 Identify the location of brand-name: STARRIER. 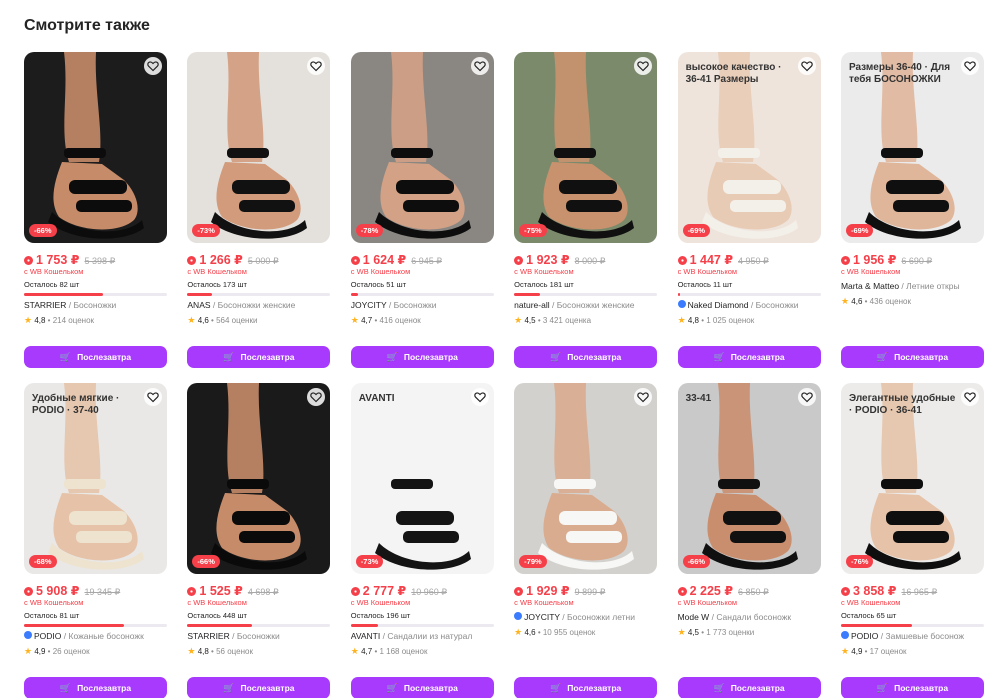
(45, 305).